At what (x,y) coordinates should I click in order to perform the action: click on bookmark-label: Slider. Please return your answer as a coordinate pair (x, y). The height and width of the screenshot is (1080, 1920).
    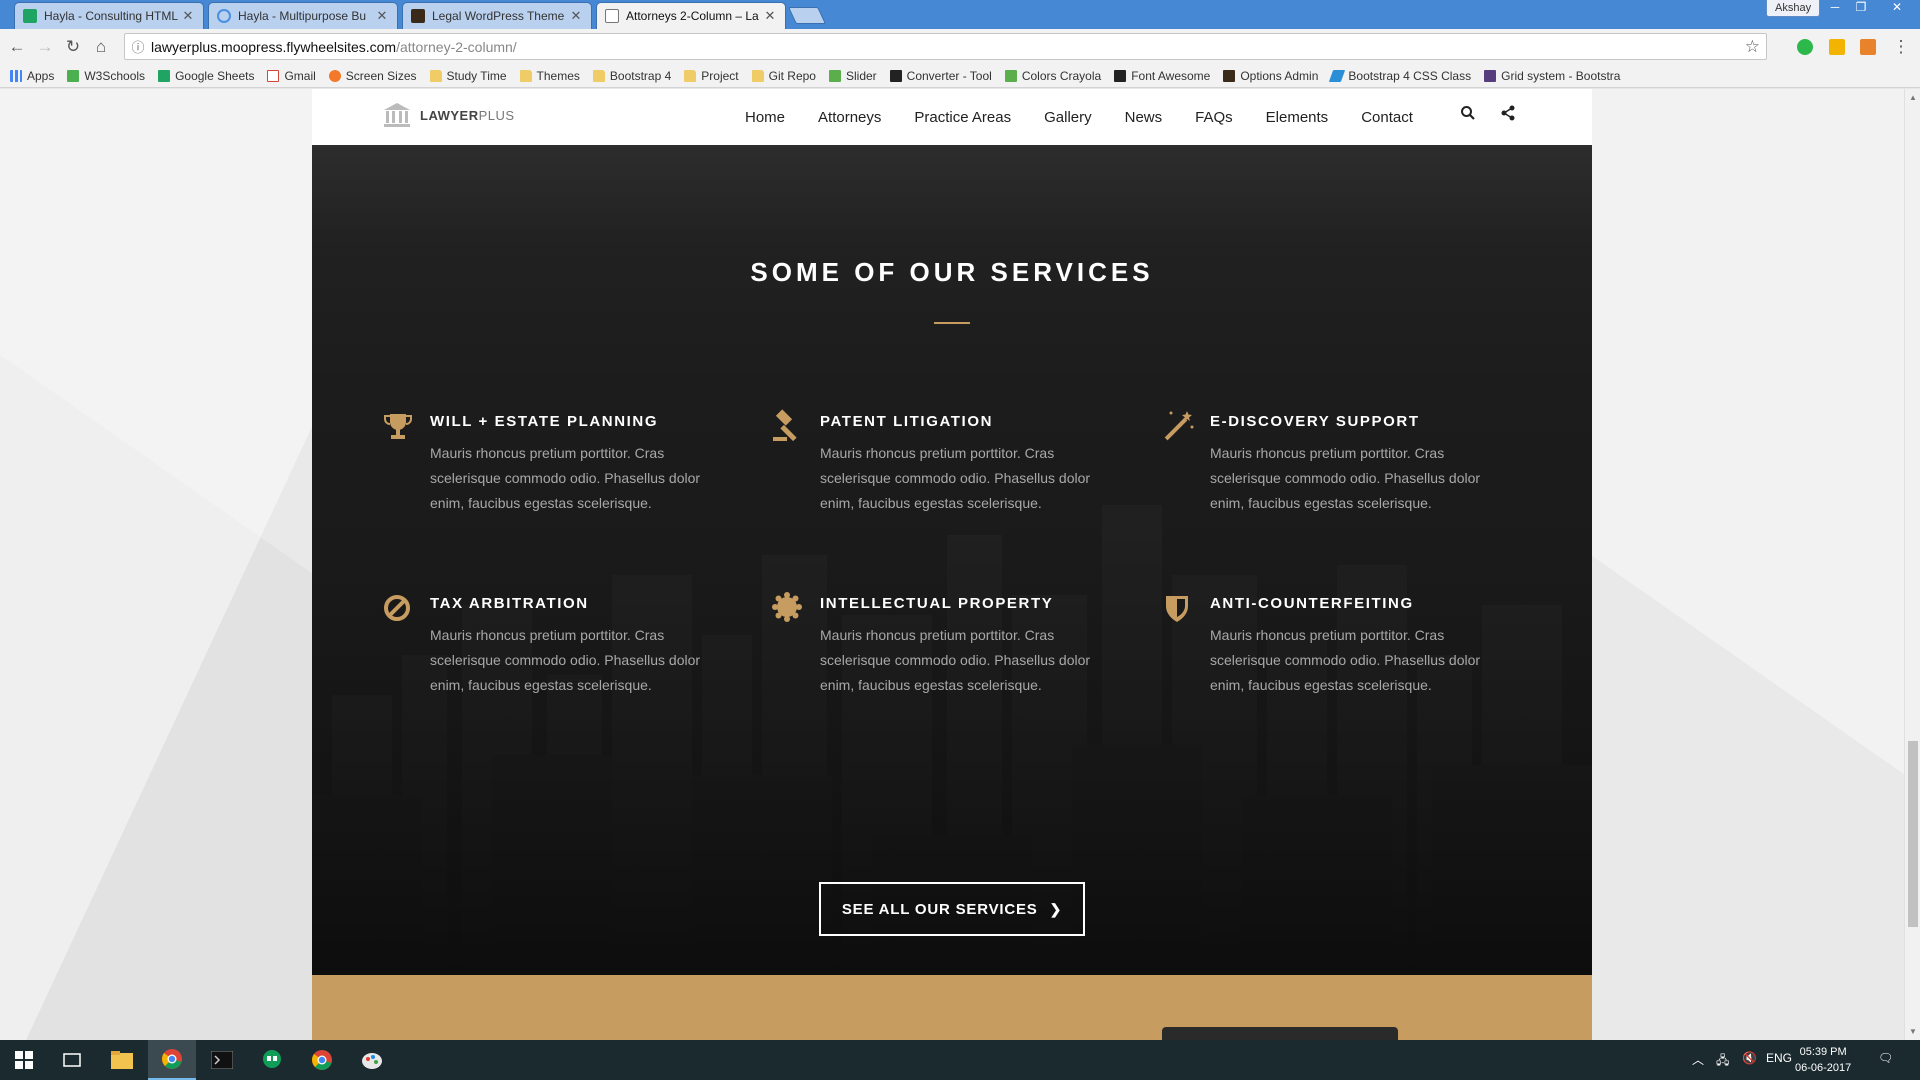
    Looking at the image, I should click on (861, 76).